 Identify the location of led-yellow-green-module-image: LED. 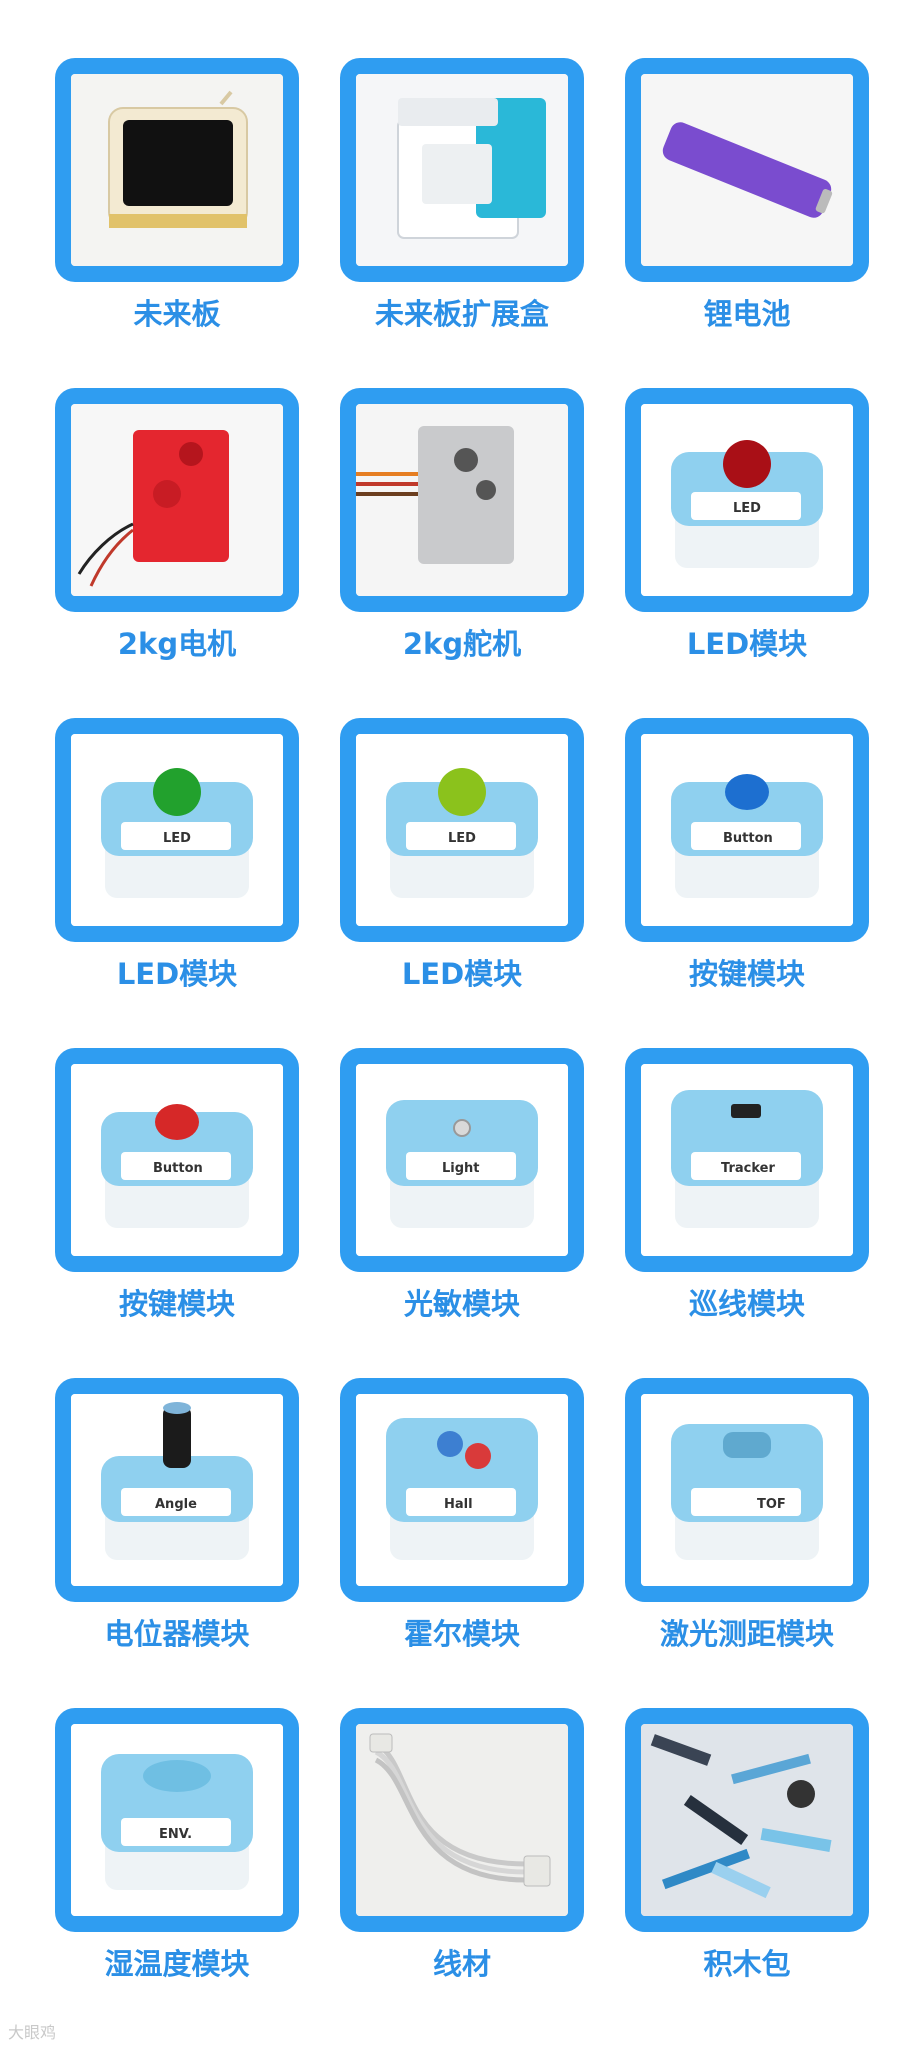
(462, 830).